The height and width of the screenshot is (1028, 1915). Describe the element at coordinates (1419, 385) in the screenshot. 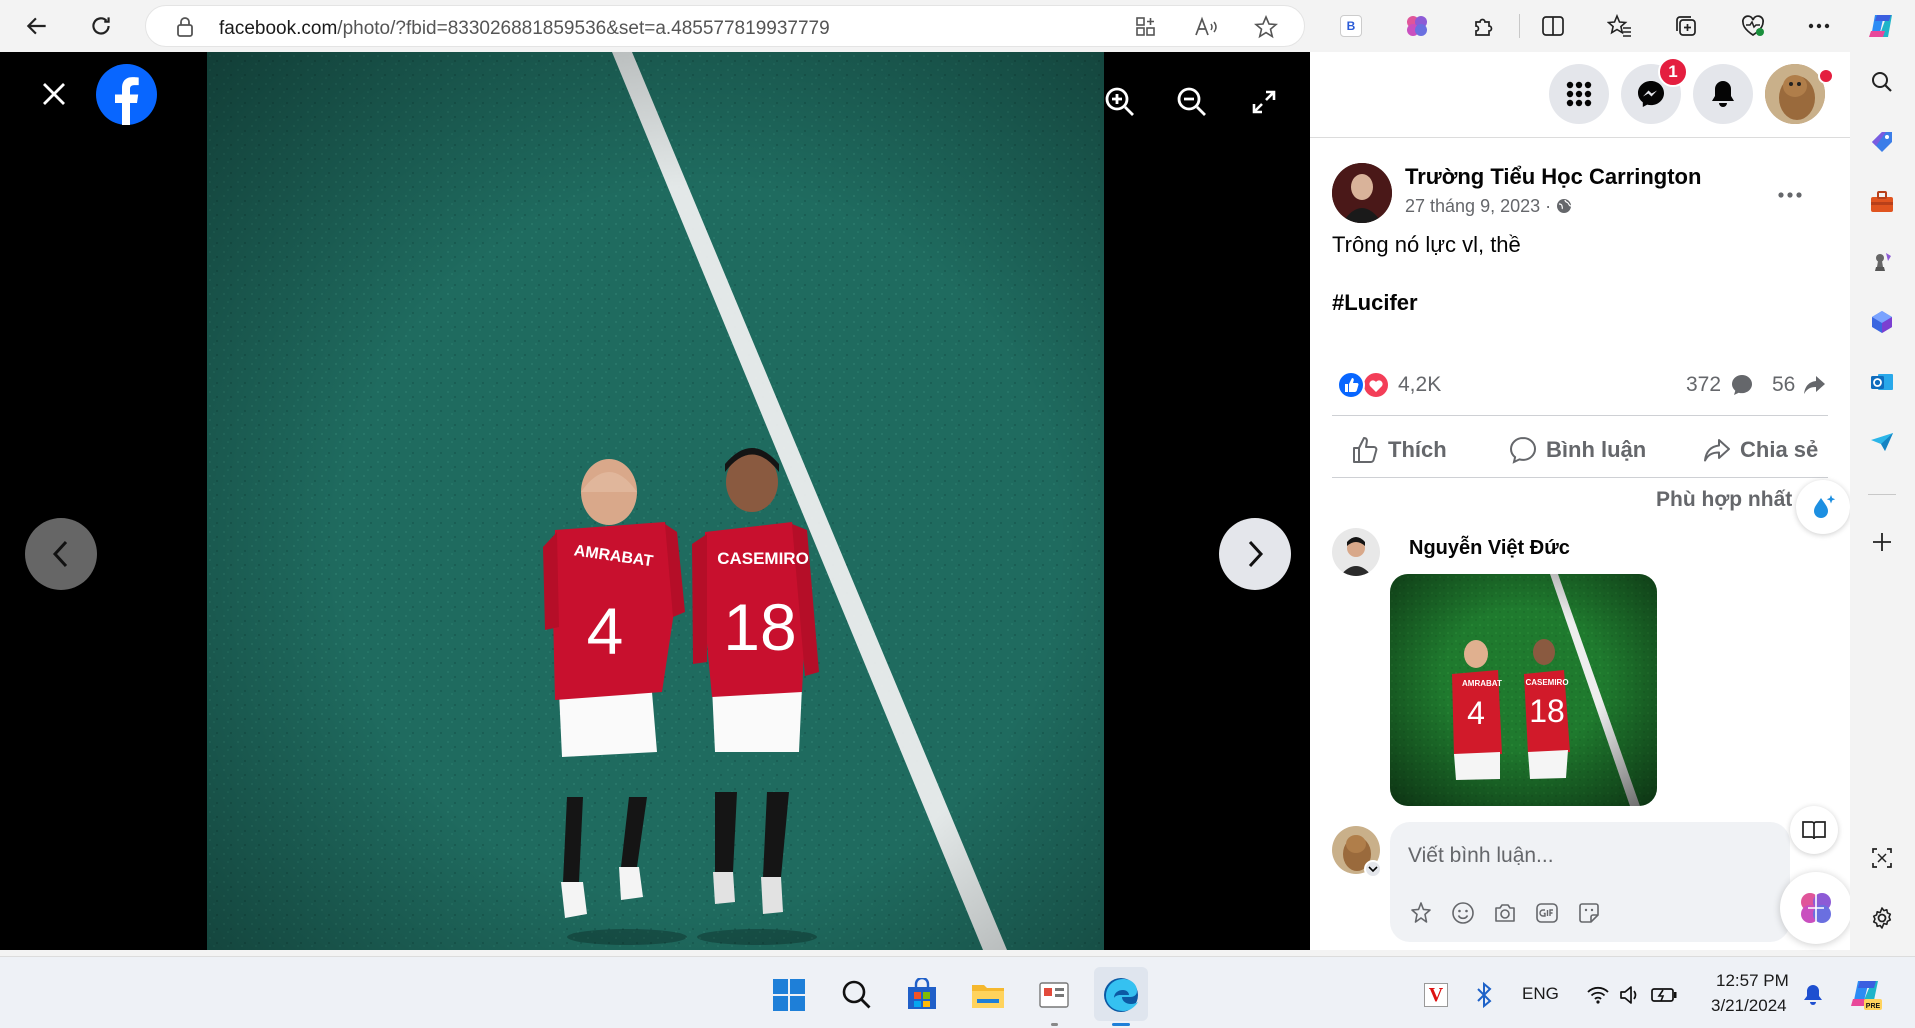

I see `reactions-count: 4,2K` at that location.